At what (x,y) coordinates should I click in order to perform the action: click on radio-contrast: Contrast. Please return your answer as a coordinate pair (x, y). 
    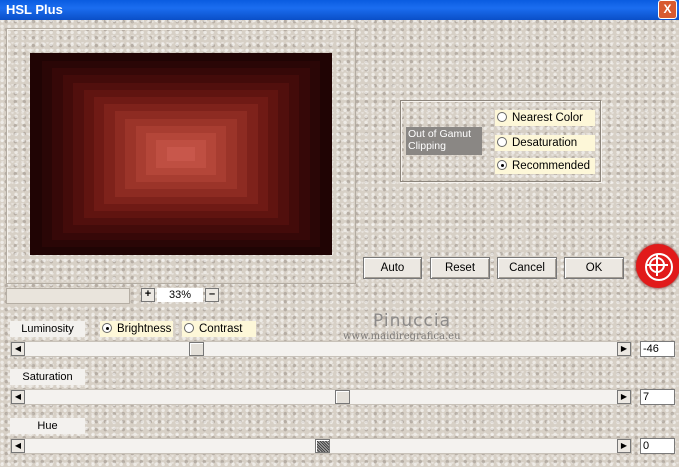
    Looking at the image, I should click on (219, 329).